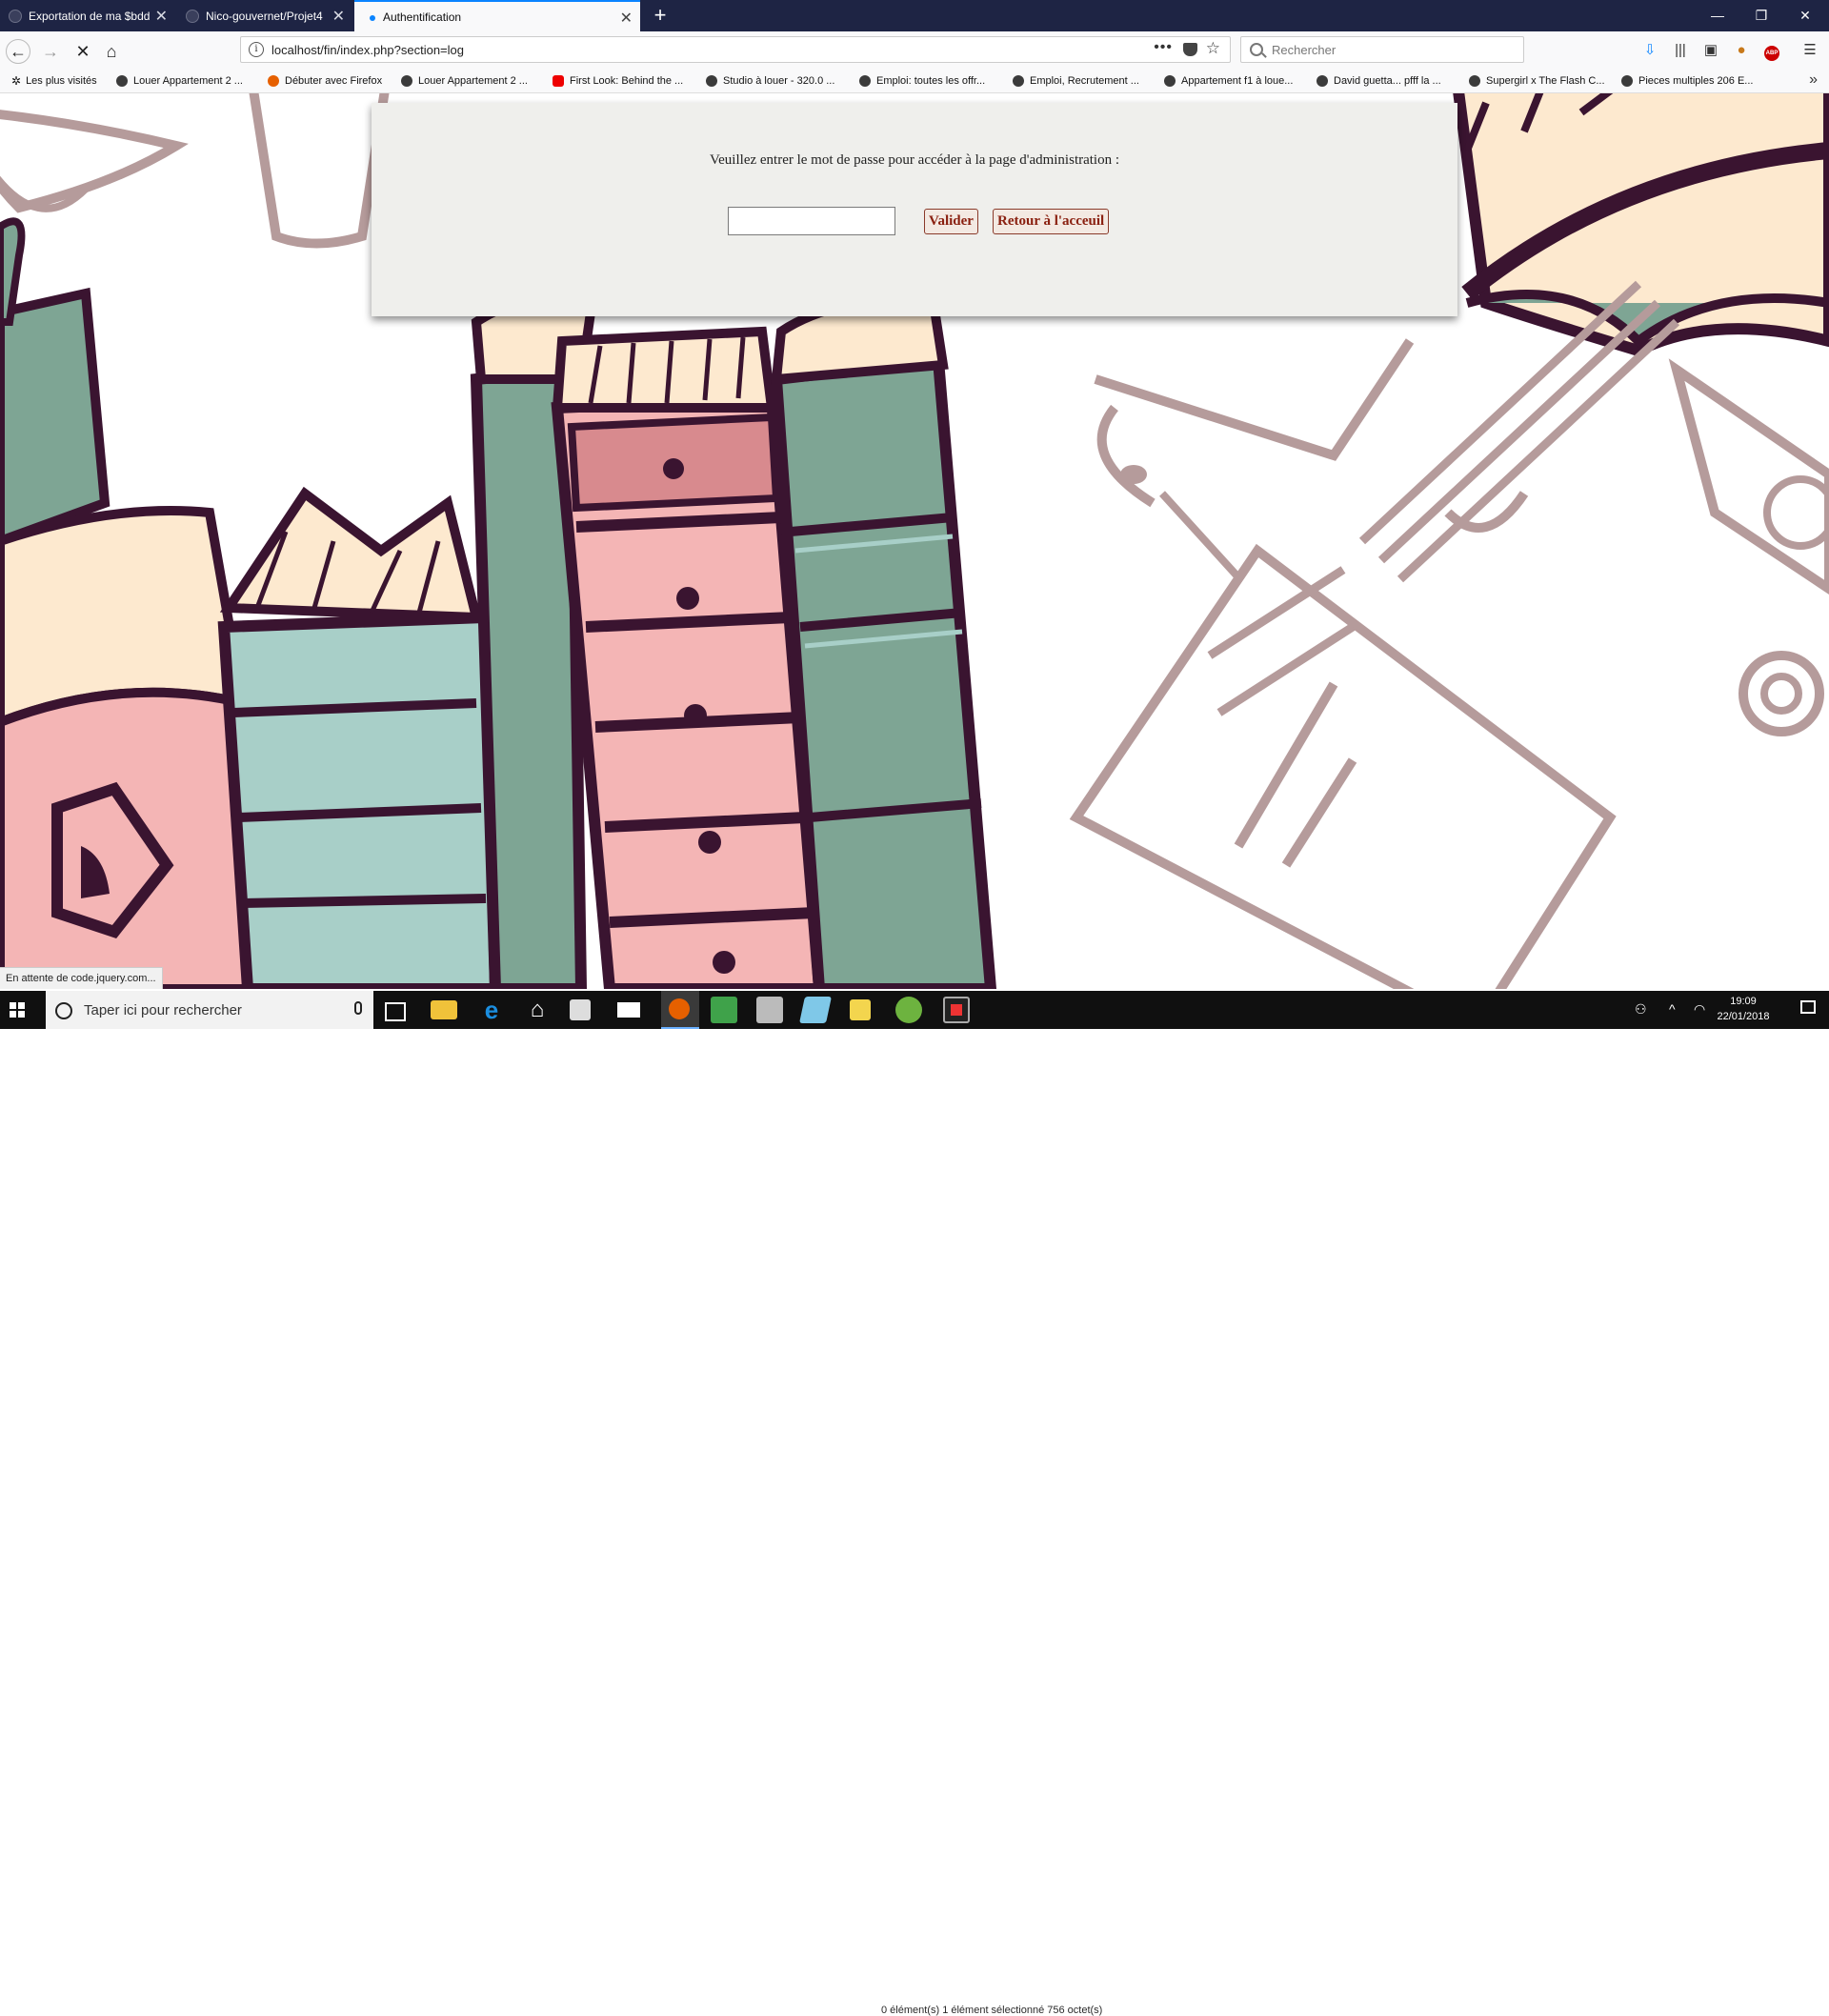  What do you see at coordinates (1744, 1009) in the screenshot?
I see `system-clock: 19:09 22/01/2018` at bounding box center [1744, 1009].